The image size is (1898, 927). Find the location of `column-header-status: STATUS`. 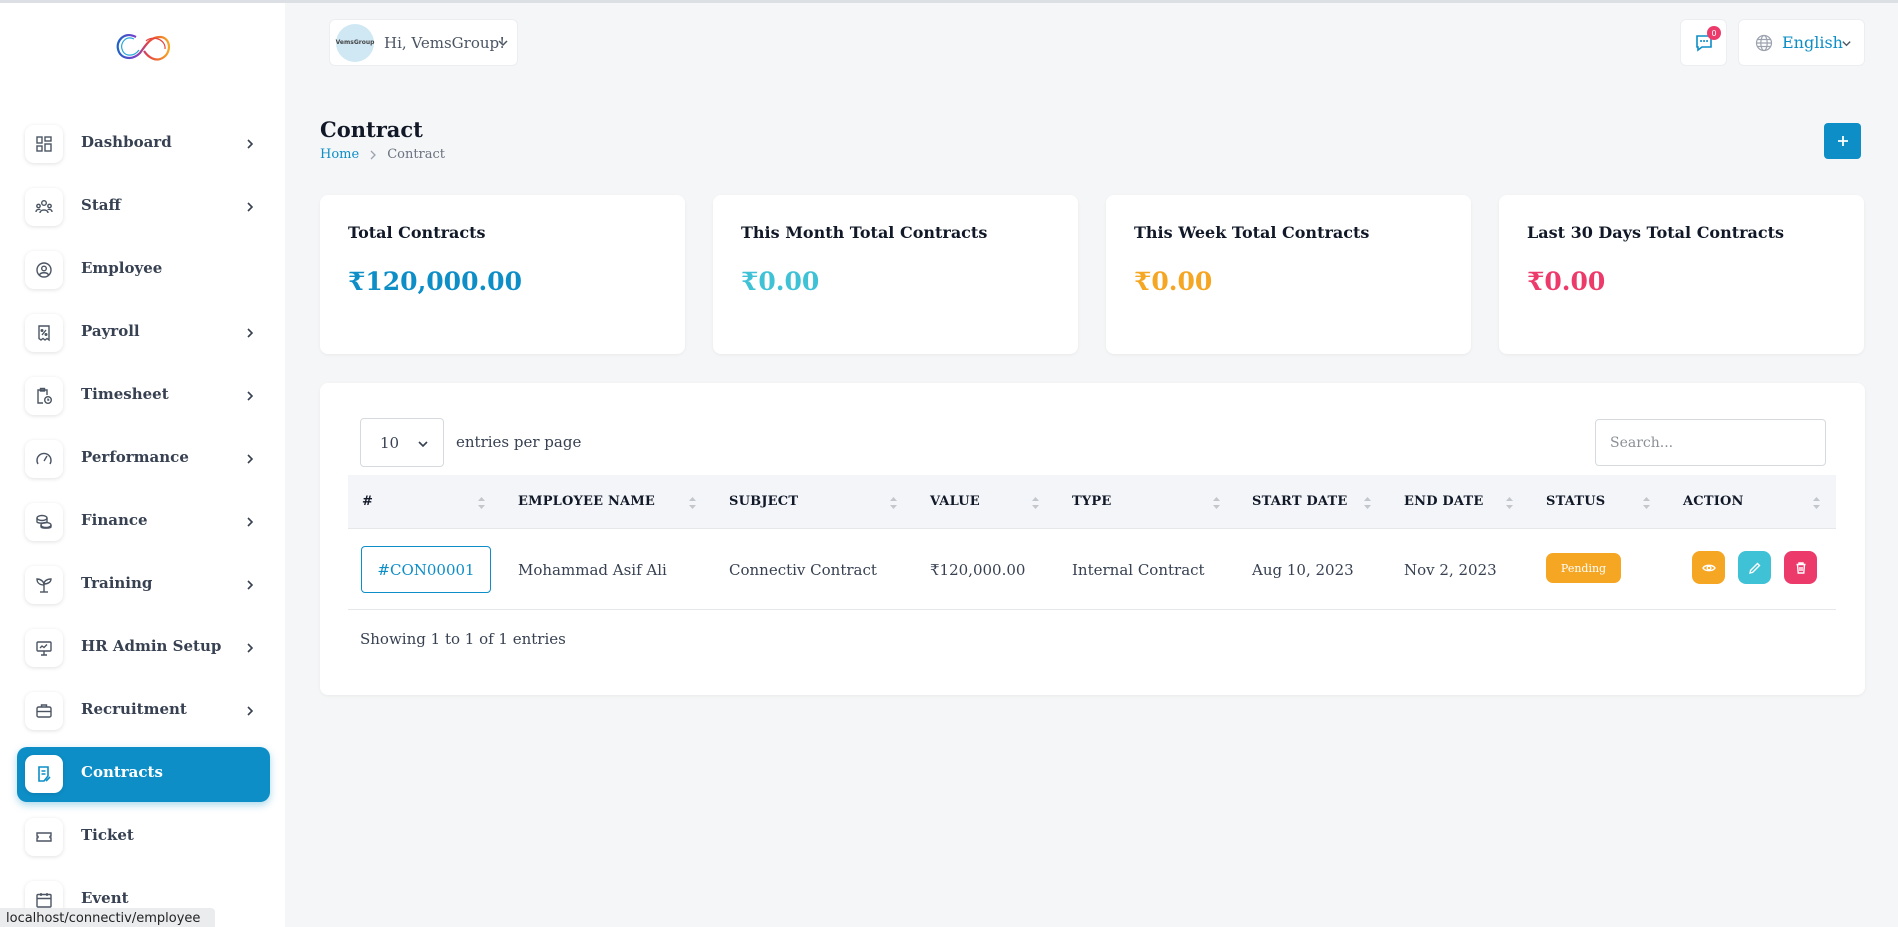

column-header-status: STATUS is located at coordinates (1575, 501).